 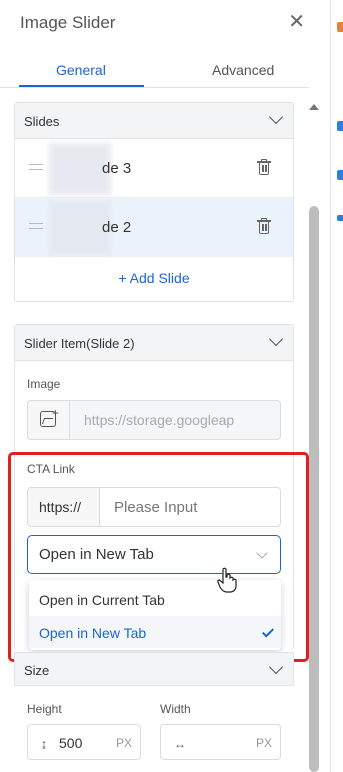 What do you see at coordinates (68, 22) in the screenshot?
I see `panel-title: Image Slider` at bounding box center [68, 22].